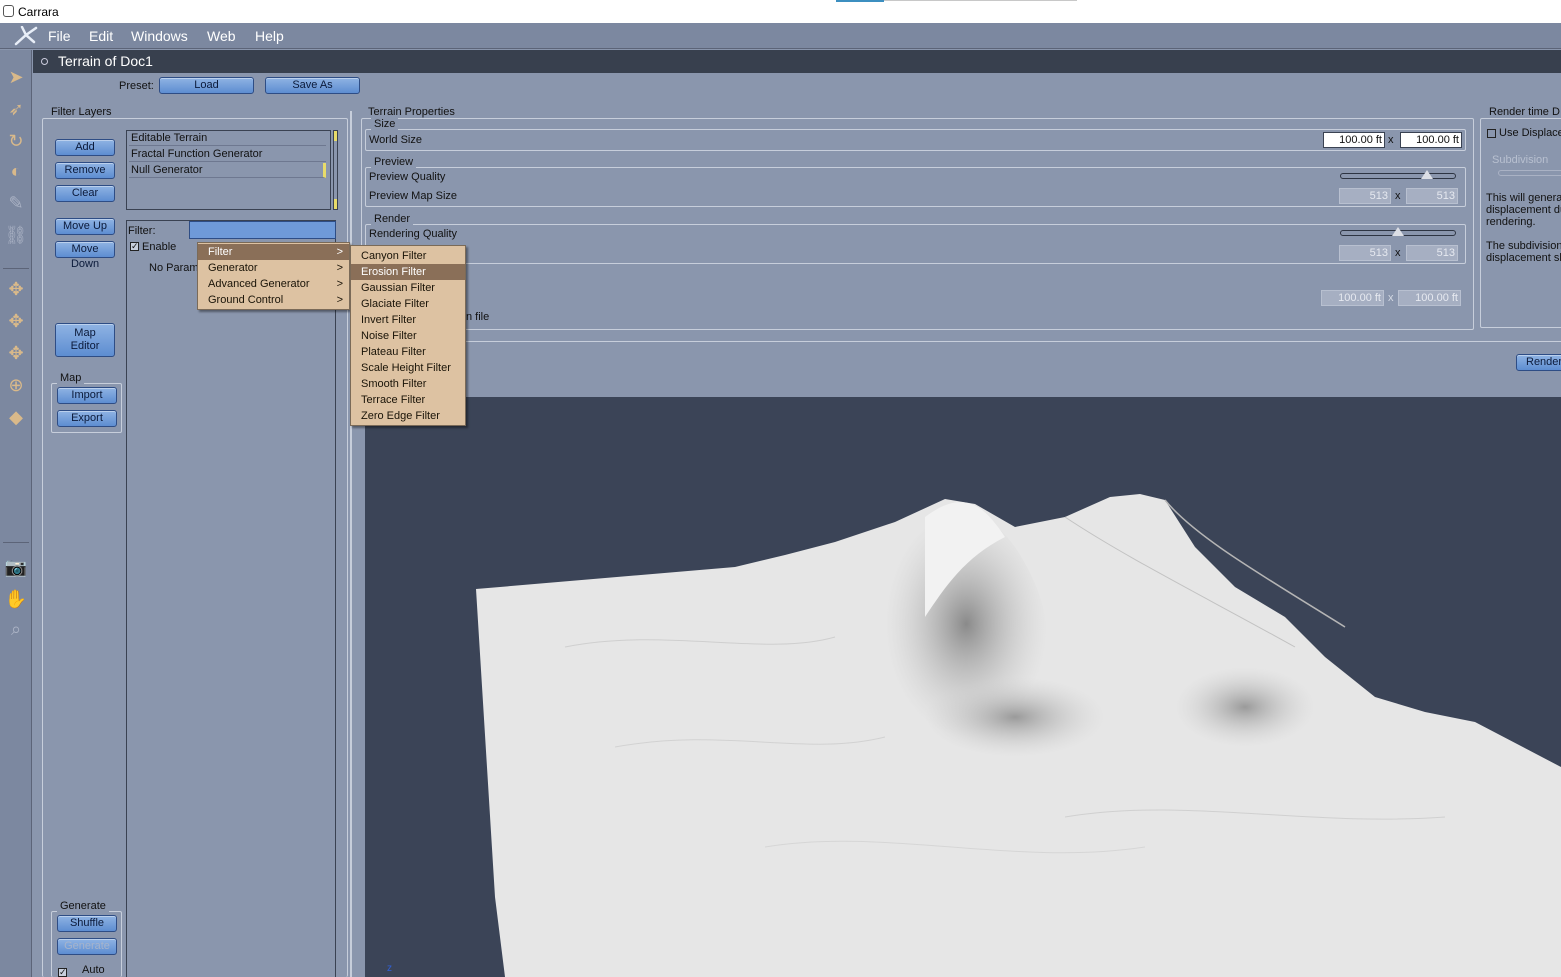  What do you see at coordinates (83, 906) in the screenshot?
I see `generate-group-title: Generate` at bounding box center [83, 906].